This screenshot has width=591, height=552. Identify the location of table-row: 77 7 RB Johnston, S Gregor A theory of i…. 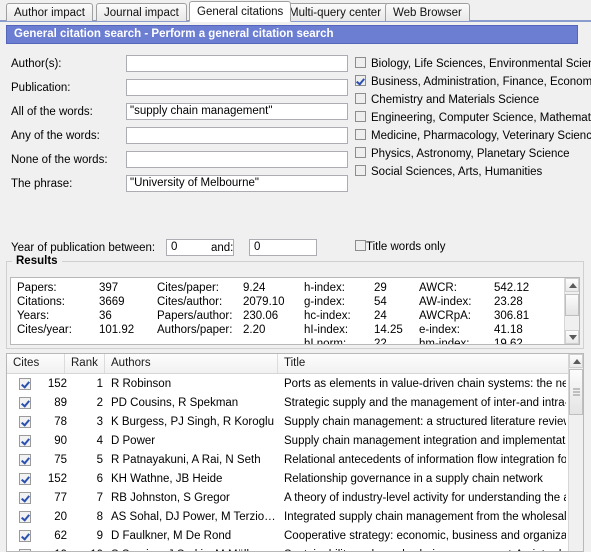
(295, 498).